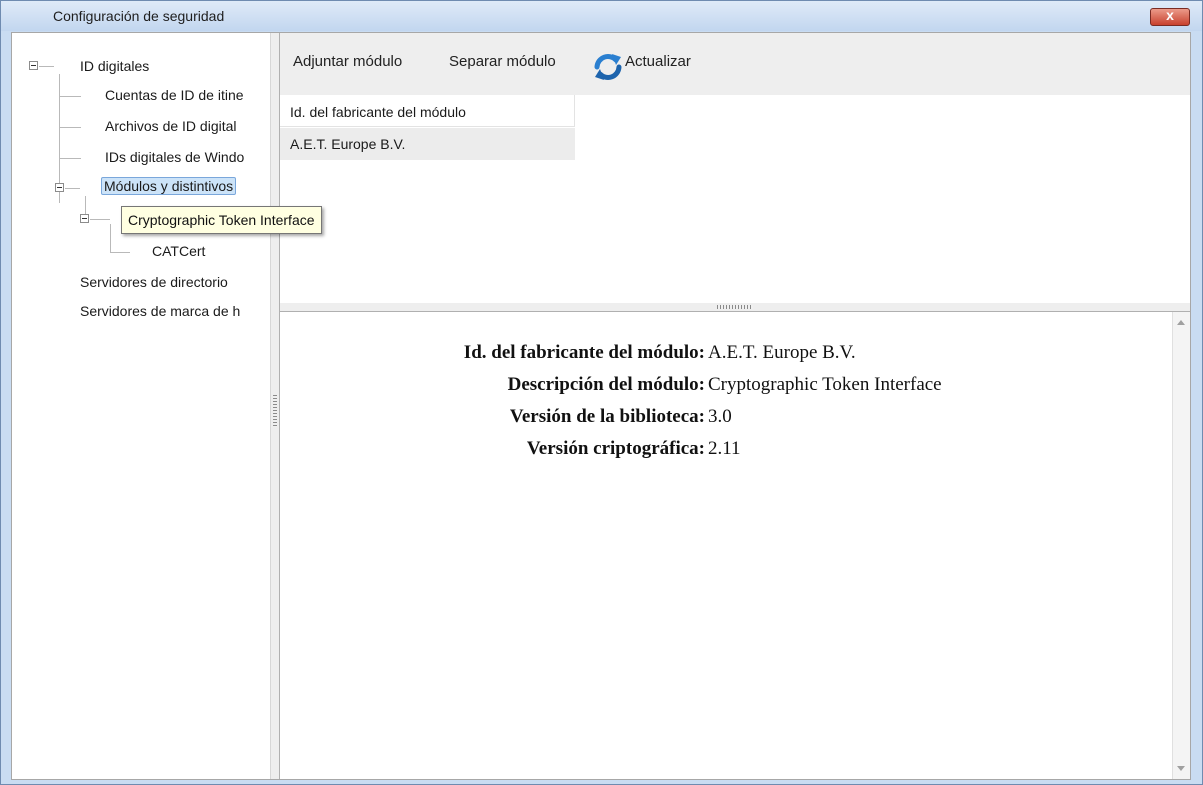 This screenshot has height=785, width=1203. Describe the element at coordinates (608, 67) in the screenshot. I see `refresh-icon` at that location.